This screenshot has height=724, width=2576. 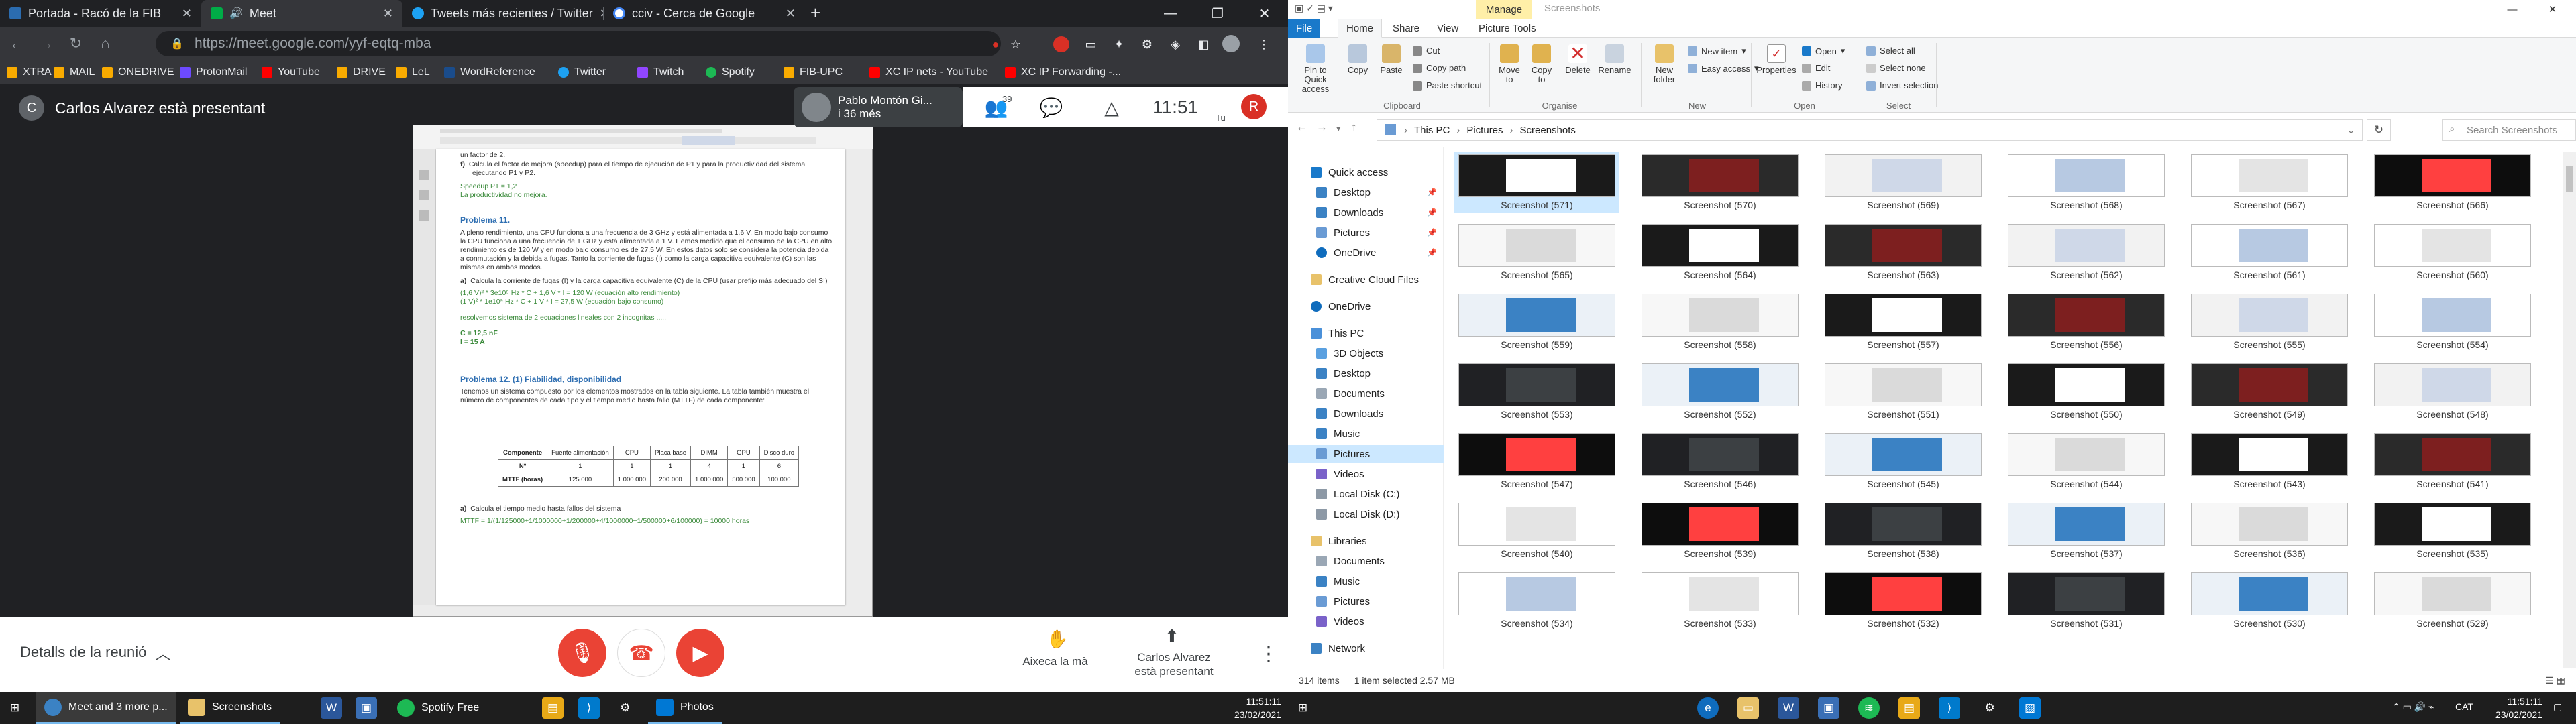 What do you see at coordinates (1822, 85) in the screenshot?
I see `history-button: History` at bounding box center [1822, 85].